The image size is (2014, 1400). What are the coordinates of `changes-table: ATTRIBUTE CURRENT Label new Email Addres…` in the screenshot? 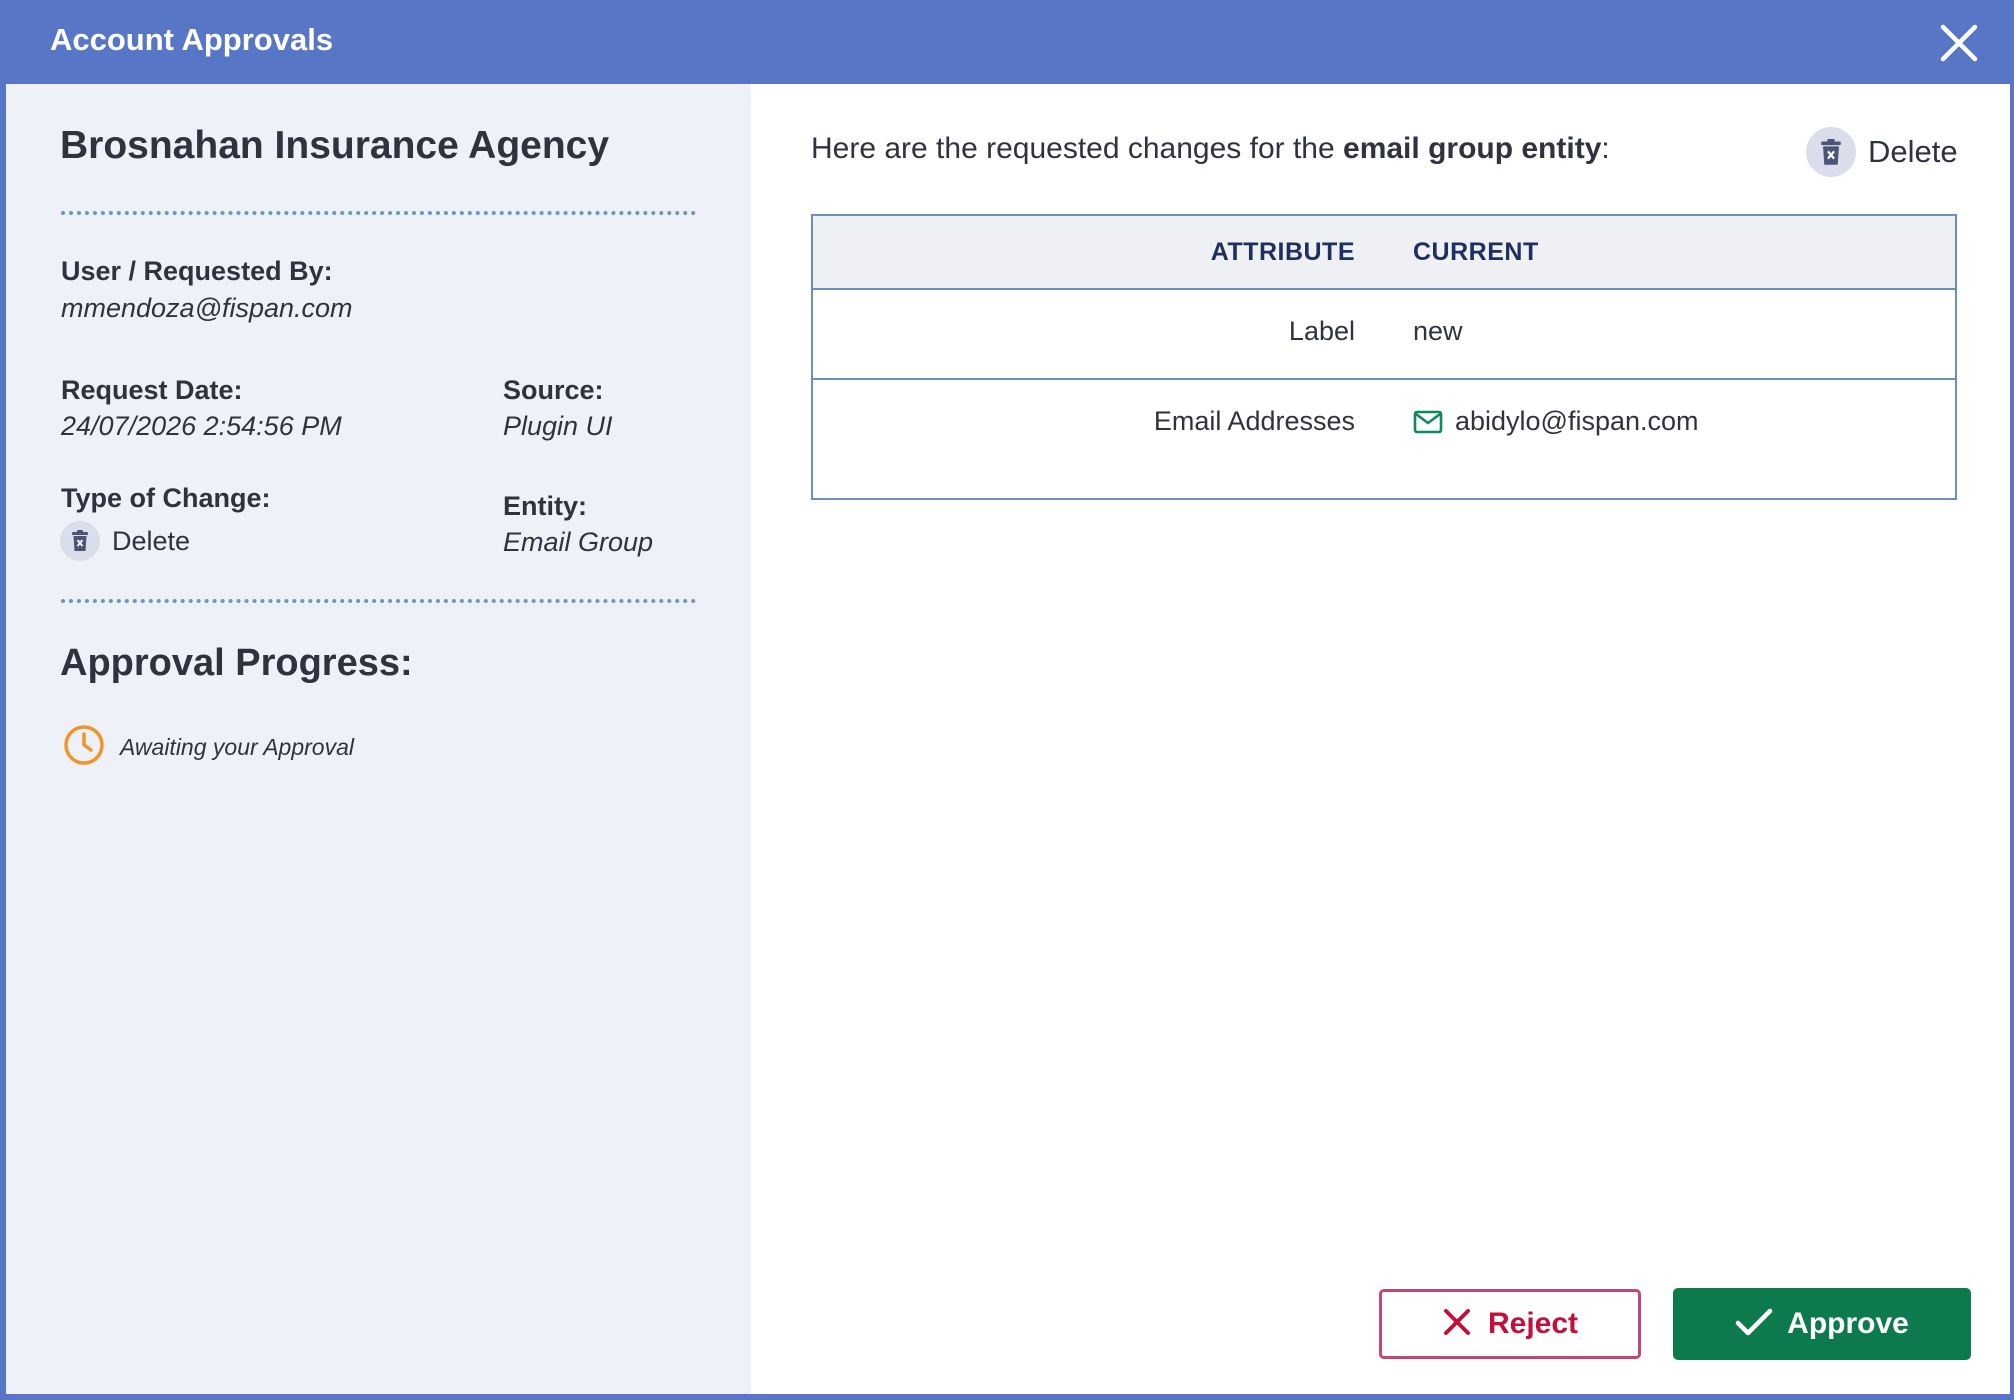 It's located at (1384, 357).